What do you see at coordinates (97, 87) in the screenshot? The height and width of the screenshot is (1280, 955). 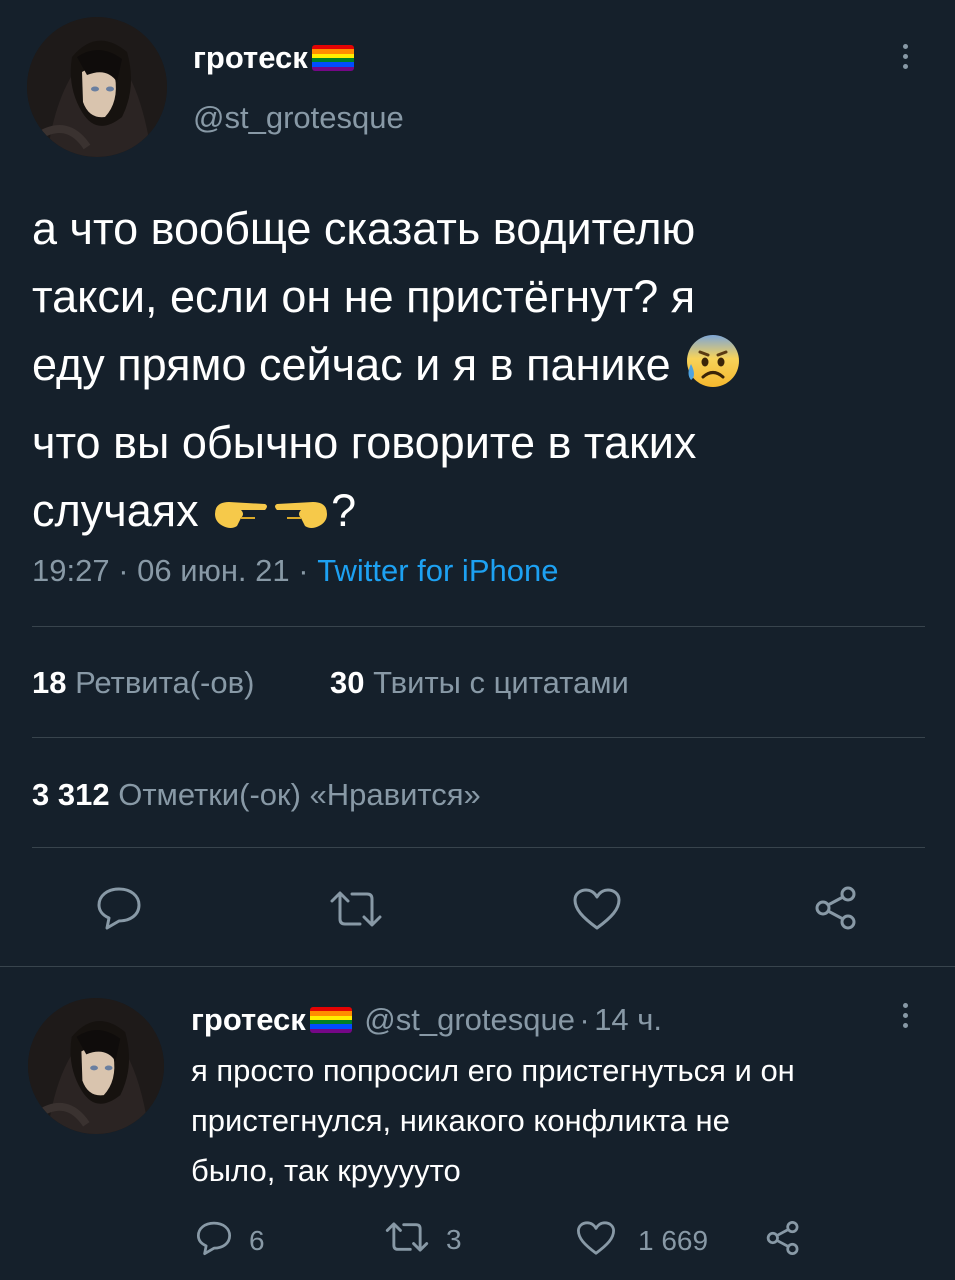 I see `author-avatar` at bounding box center [97, 87].